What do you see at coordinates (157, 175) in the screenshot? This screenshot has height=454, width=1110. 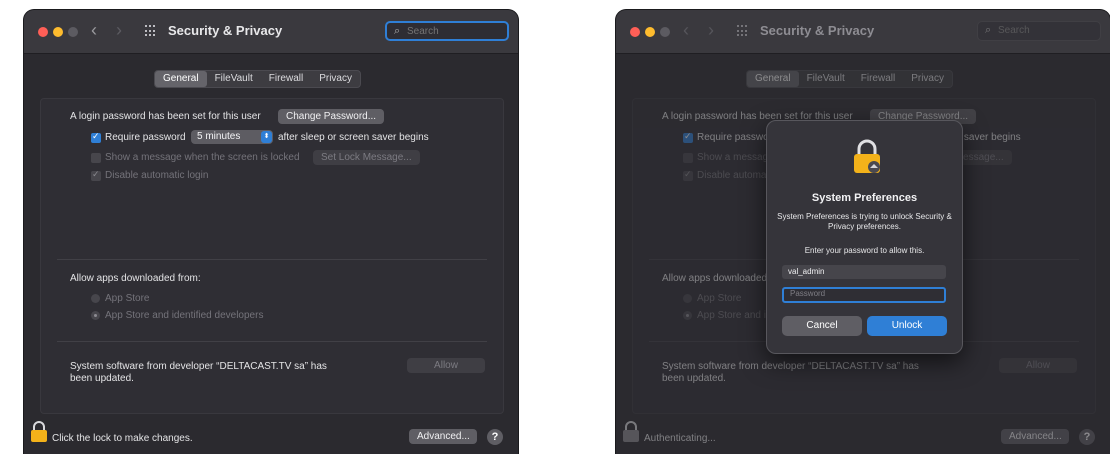 I see `disable-login-label: Disable automatic login` at bounding box center [157, 175].